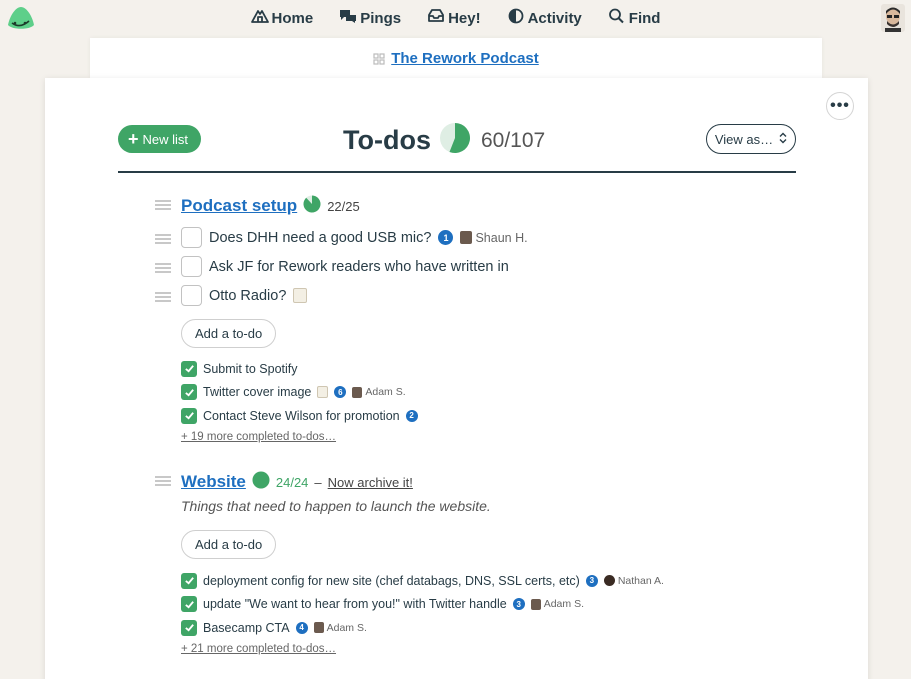 This screenshot has height=679, width=911. What do you see at coordinates (250, 369) in the screenshot?
I see `todo-text: Submit to Spotify` at bounding box center [250, 369].